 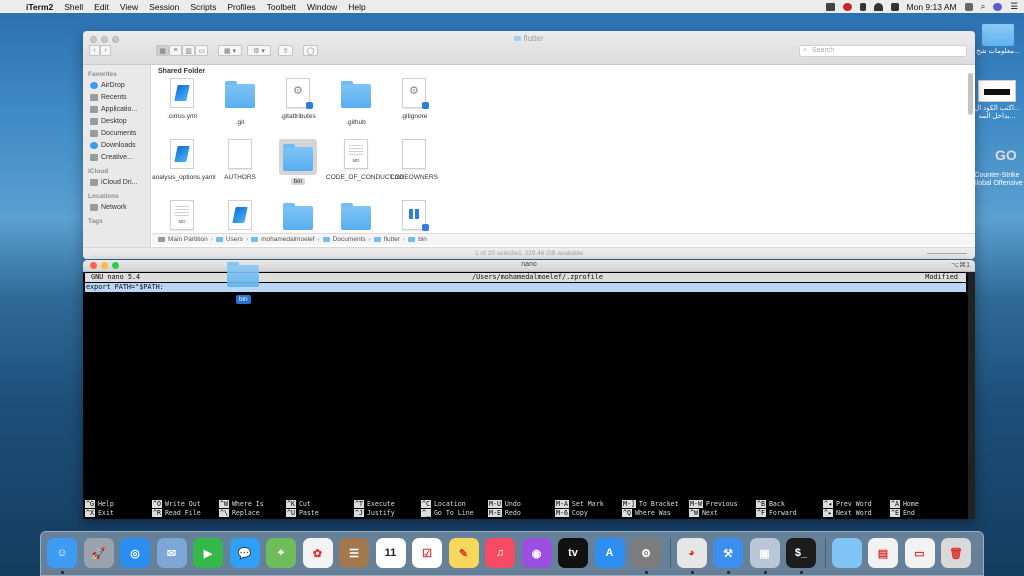 What do you see at coordinates (983, 6) in the screenshot?
I see `spotlight-icon: ⌕` at bounding box center [983, 6].